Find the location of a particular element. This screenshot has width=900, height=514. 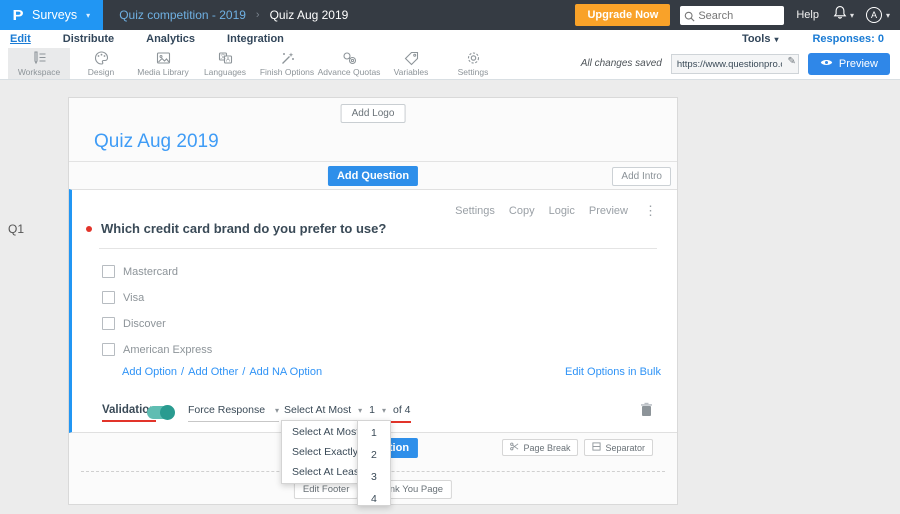

account-menu: A ▾ is located at coordinates (877, 15).